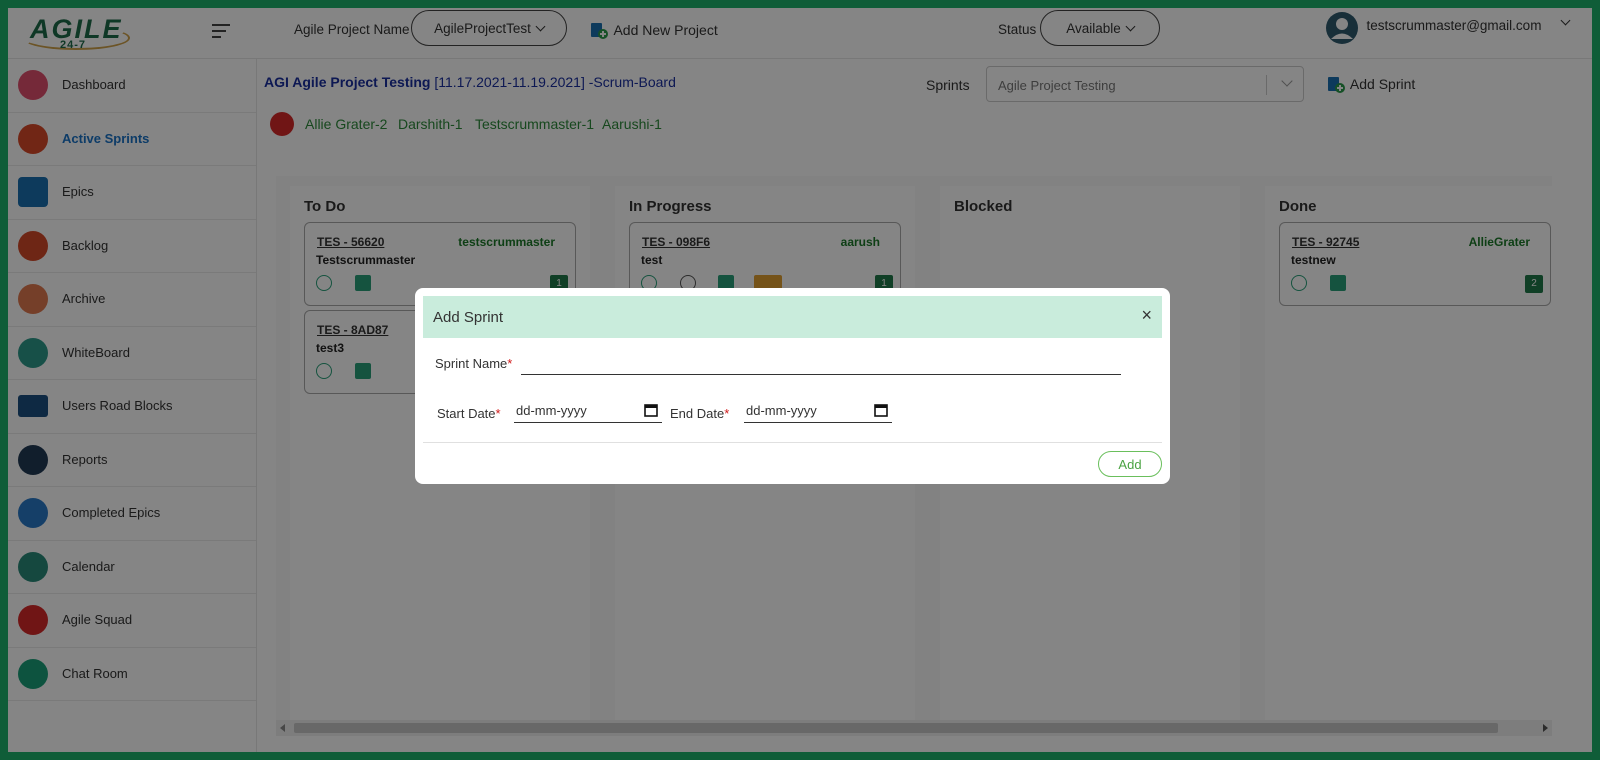 The width and height of the screenshot is (1600, 760). Describe the element at coordinates (466, 413) in the screenshot. I see `start-date-label-text: Start Date` at that location.